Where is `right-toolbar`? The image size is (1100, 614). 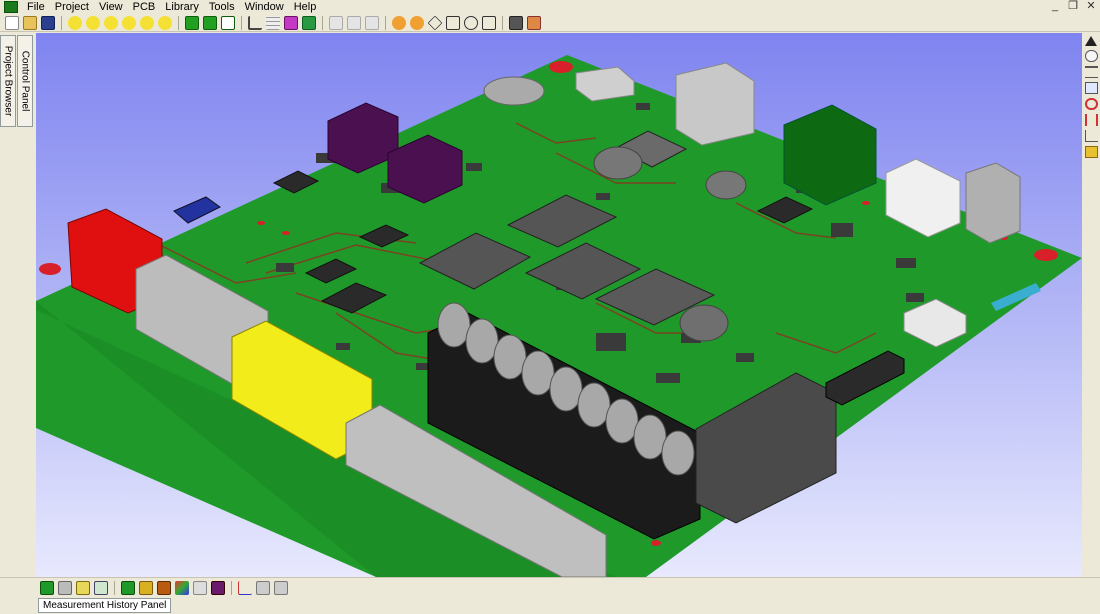 right-toolbar is located at coordinates (1091, 305).